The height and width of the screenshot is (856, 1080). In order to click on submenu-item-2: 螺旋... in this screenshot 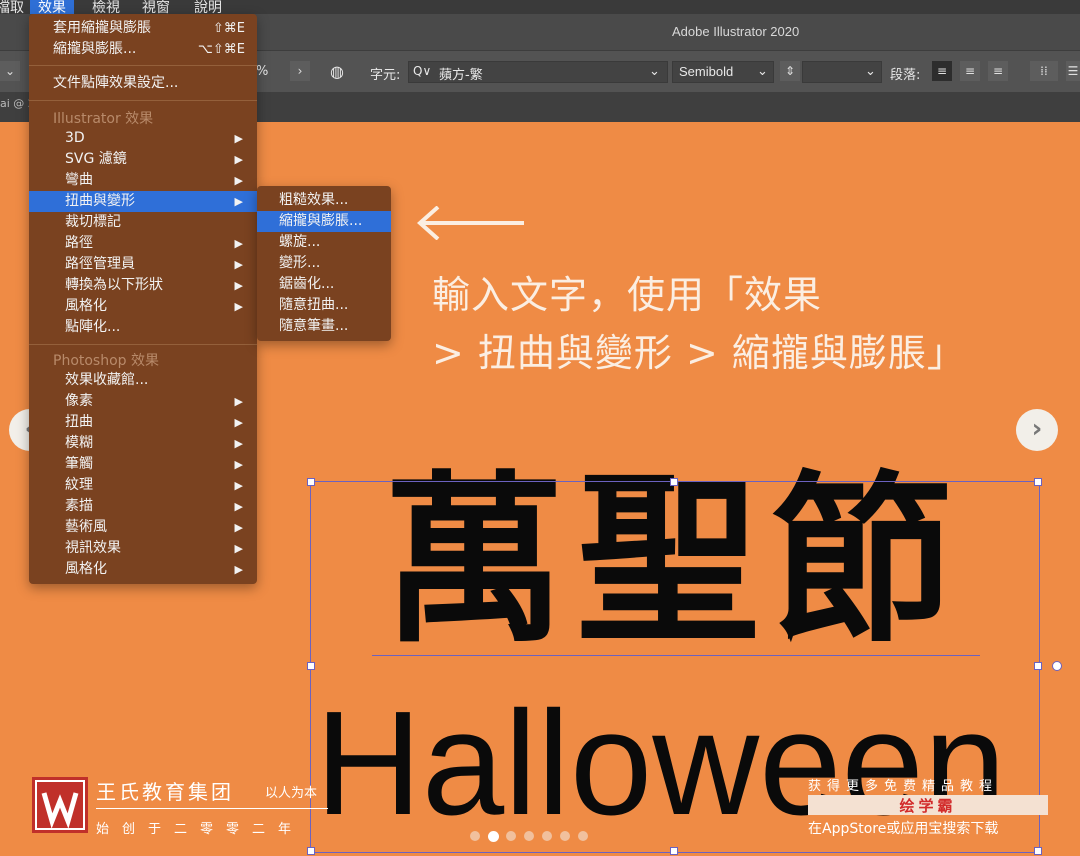, I will do `click(324, 242)`.